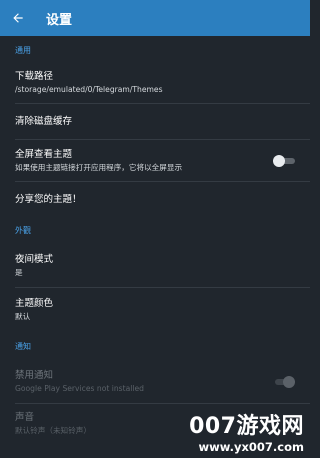  I want to click on disable-notifications-toggle, so click(284, 382).